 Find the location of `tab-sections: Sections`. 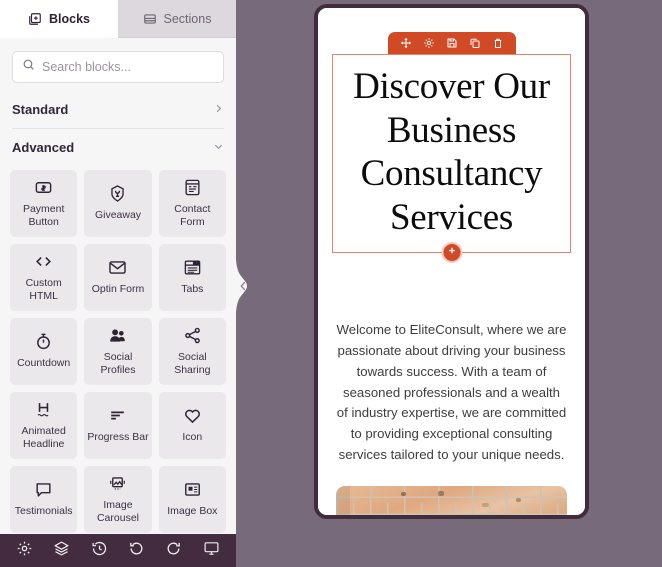

tab-sections: Sections is located at coordinates (177, 19).